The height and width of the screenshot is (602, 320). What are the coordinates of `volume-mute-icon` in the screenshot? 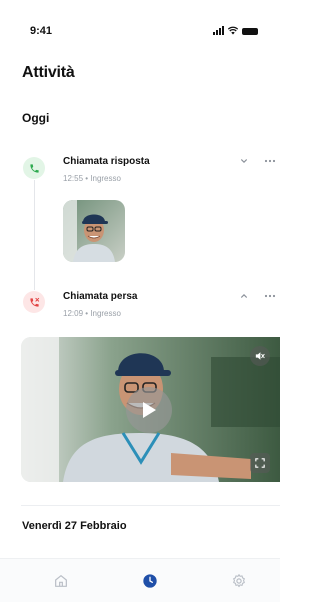 It's located at (260, 356).